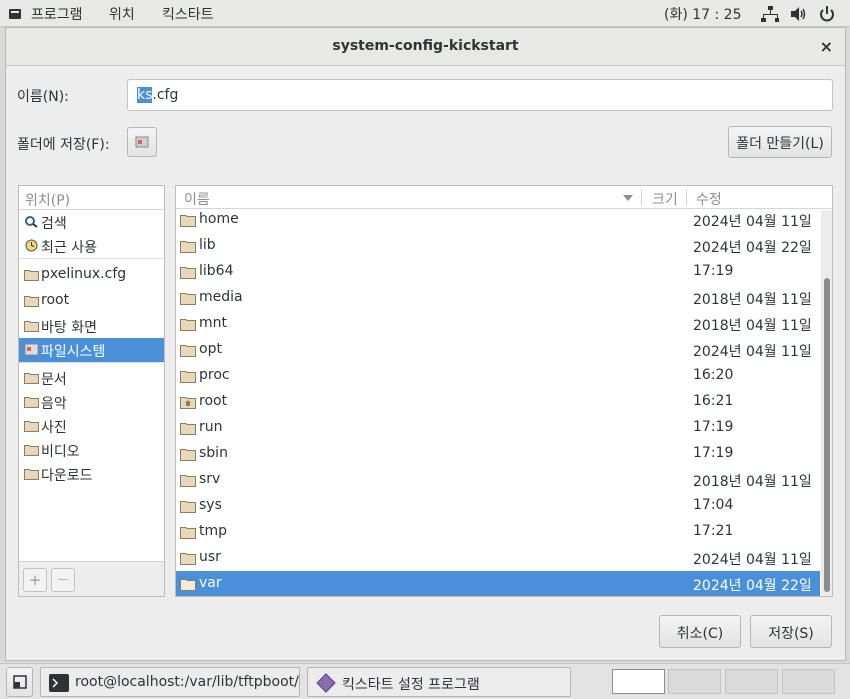 The width and height of the screenshot is (850, 699). Describe the element at coordinates (498, 558) in the screenshot. I see `file-row: usr 2024년 04월 11일` at that location.